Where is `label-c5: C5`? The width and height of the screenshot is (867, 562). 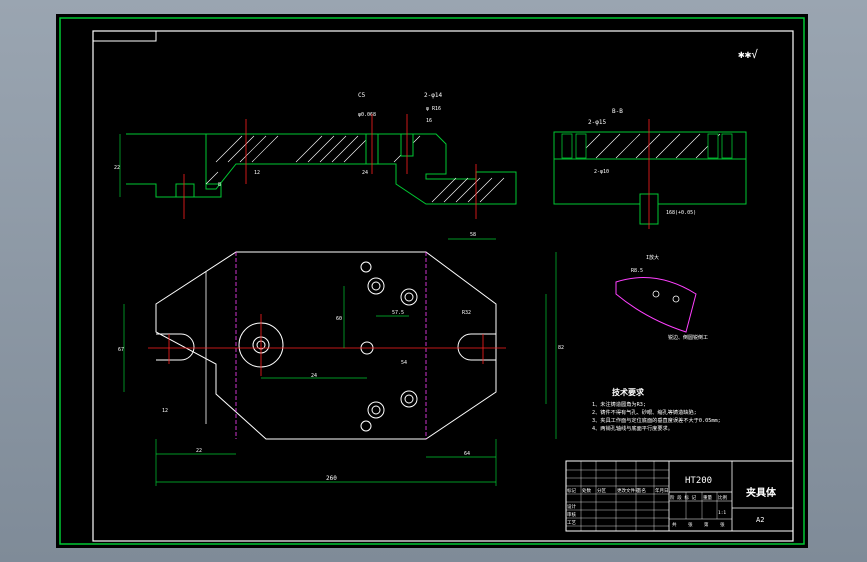
label-c5: C5 is located at coordinates (362, 95).